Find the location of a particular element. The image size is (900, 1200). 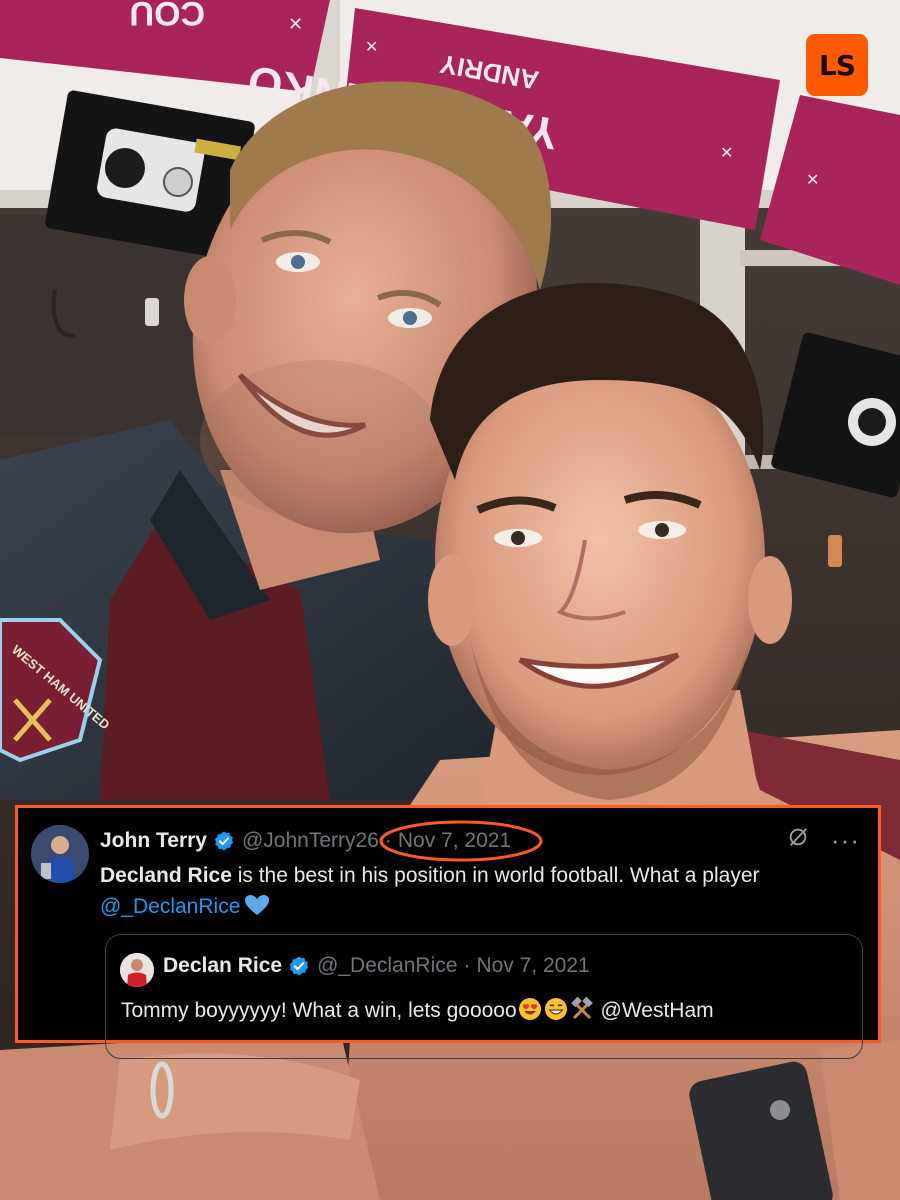

quoted-header: Declan Rice @_DeclanRice · Nov 7, 2021 is located at coordinates (376, 966).